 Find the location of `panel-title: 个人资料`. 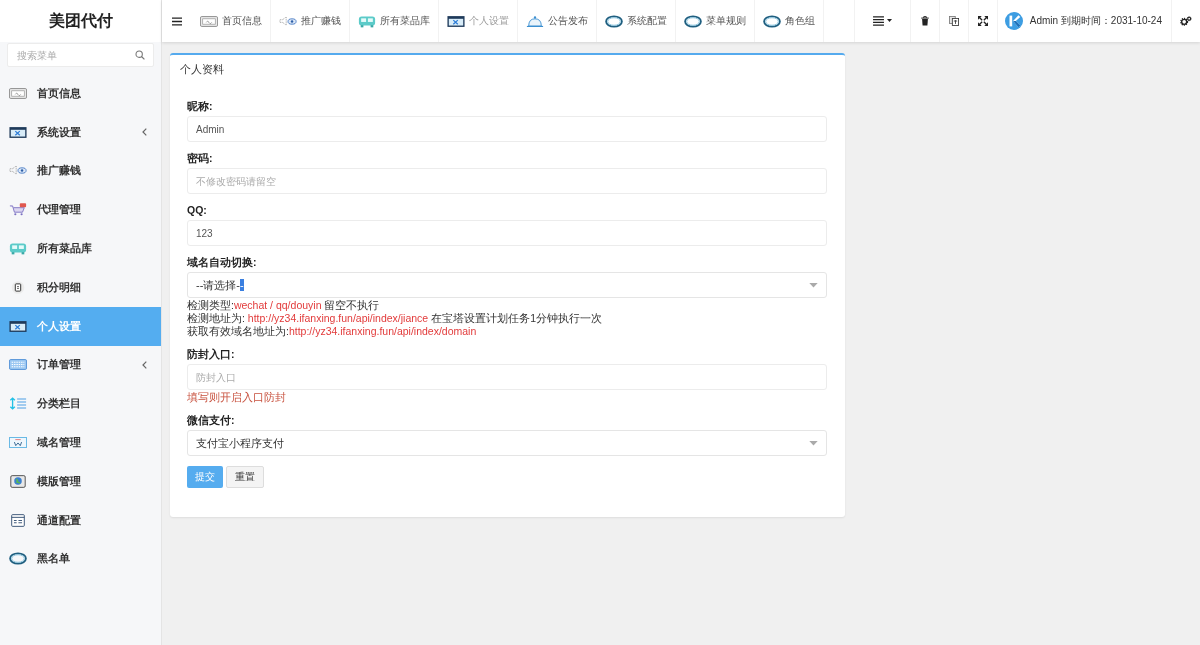

panel-title: 个人资料 is located at coordinates (202, 69).